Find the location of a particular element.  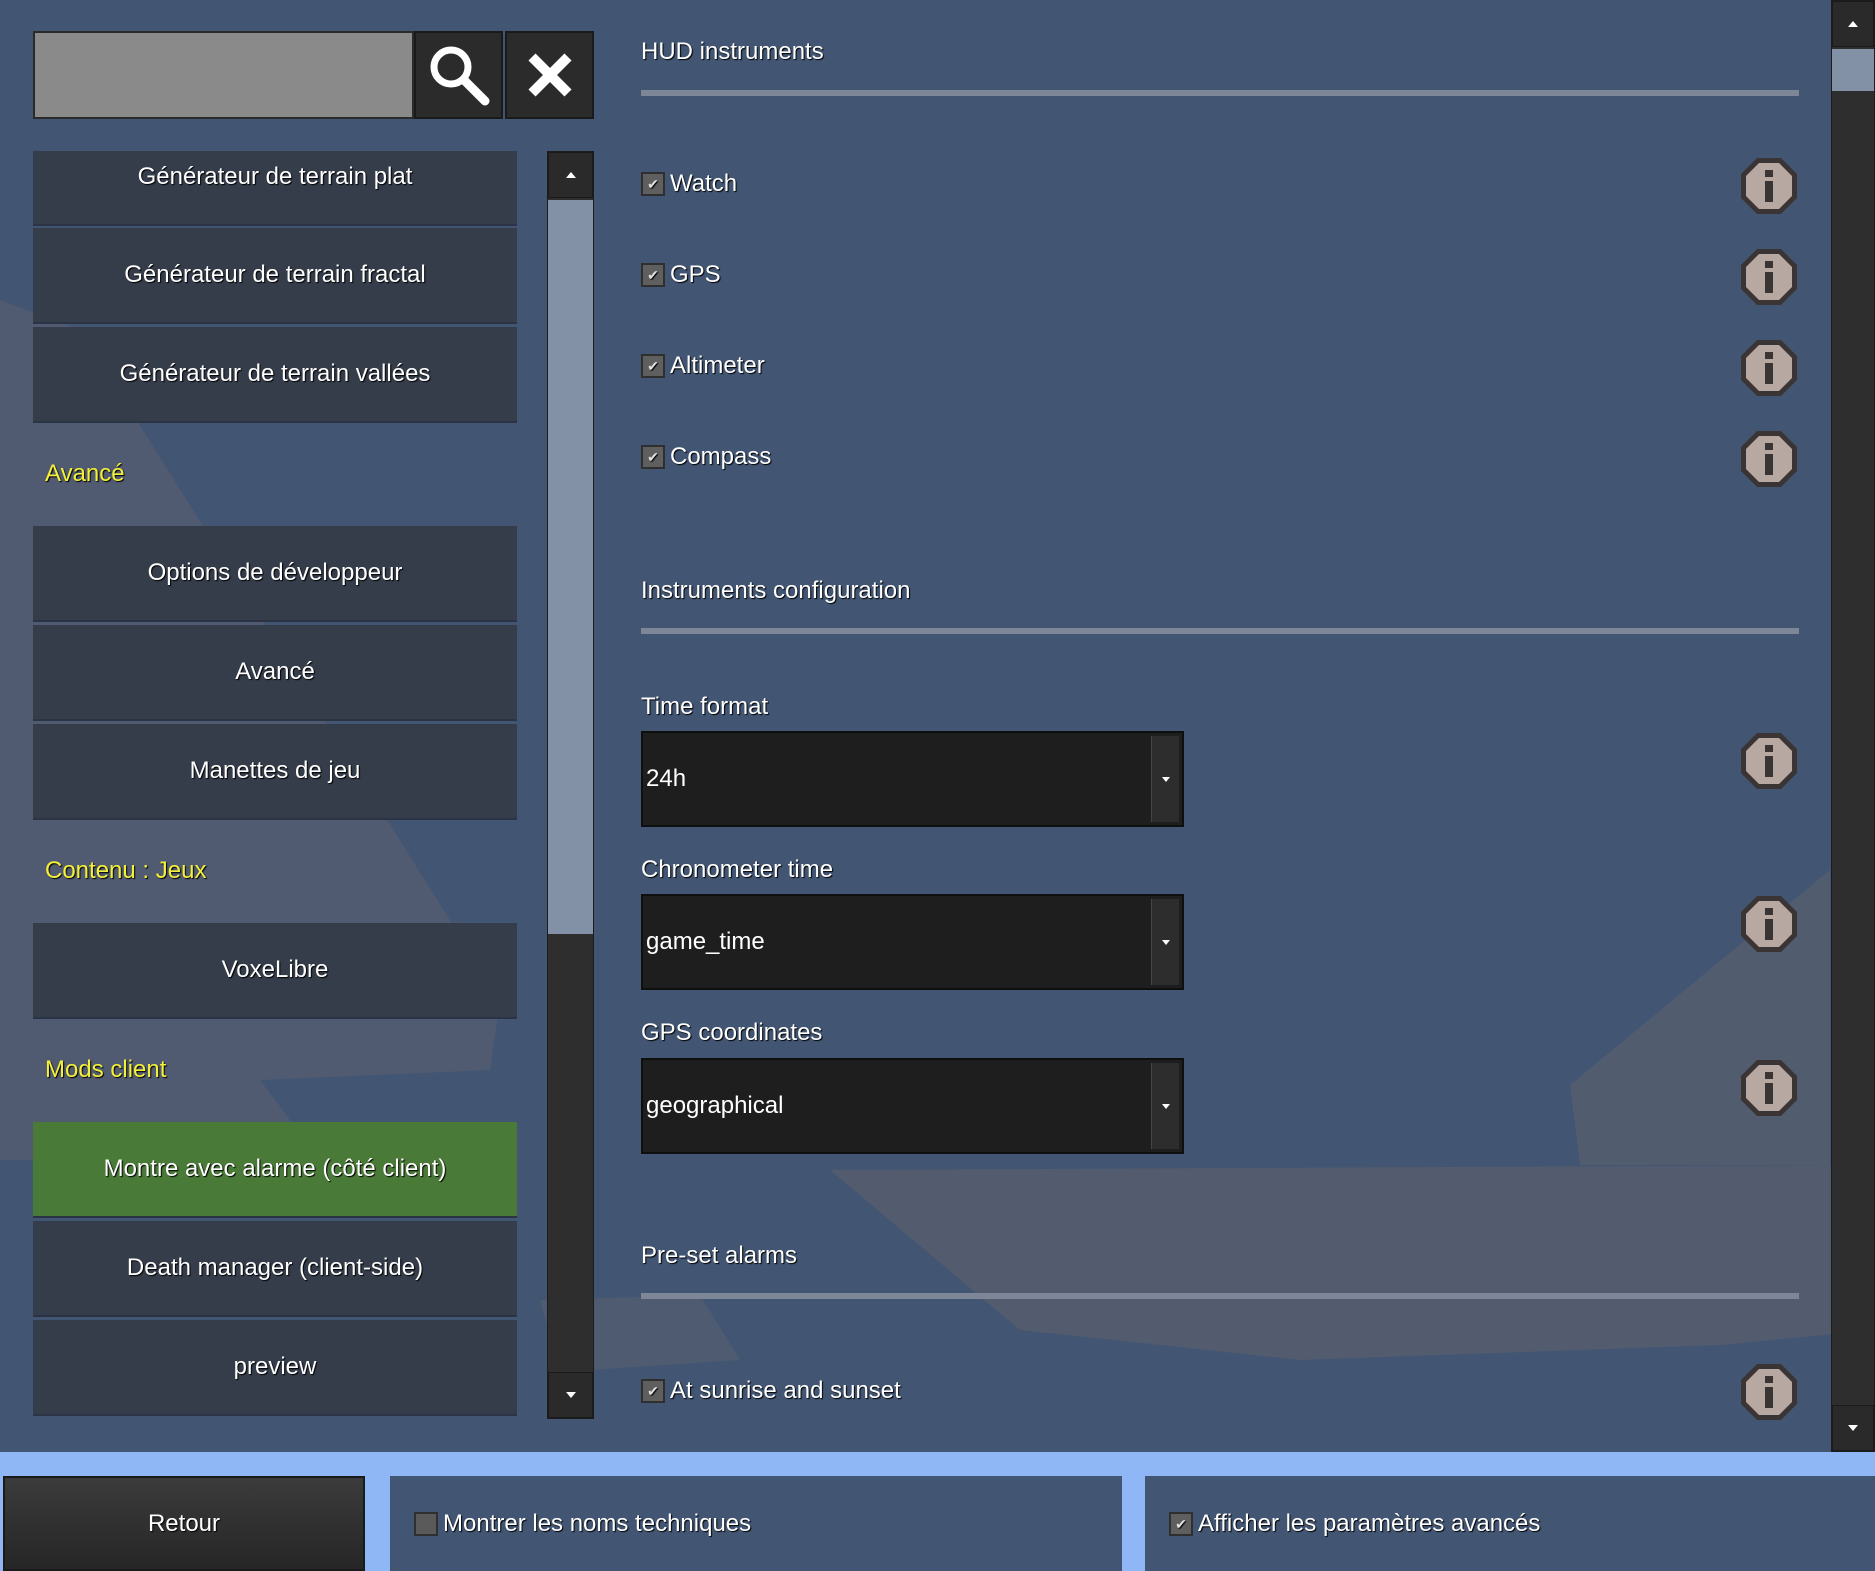

sidebar-item-voxelibre: VoxeLibre is located at coordinates (275, 971).